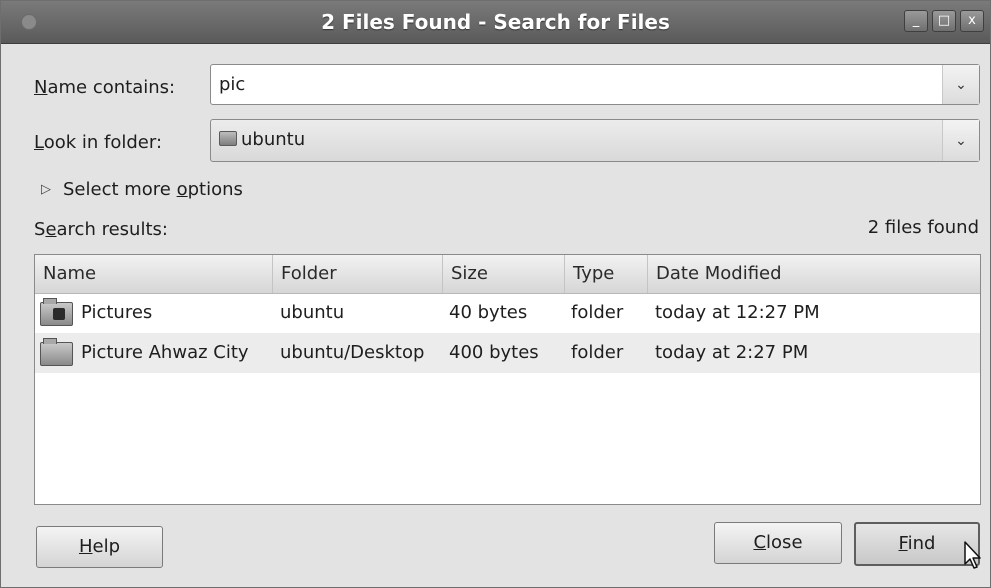 This screenshot has width=991, height=588. I want to click on row-date-modified: today at 2:27 PM, so click(732, 352).